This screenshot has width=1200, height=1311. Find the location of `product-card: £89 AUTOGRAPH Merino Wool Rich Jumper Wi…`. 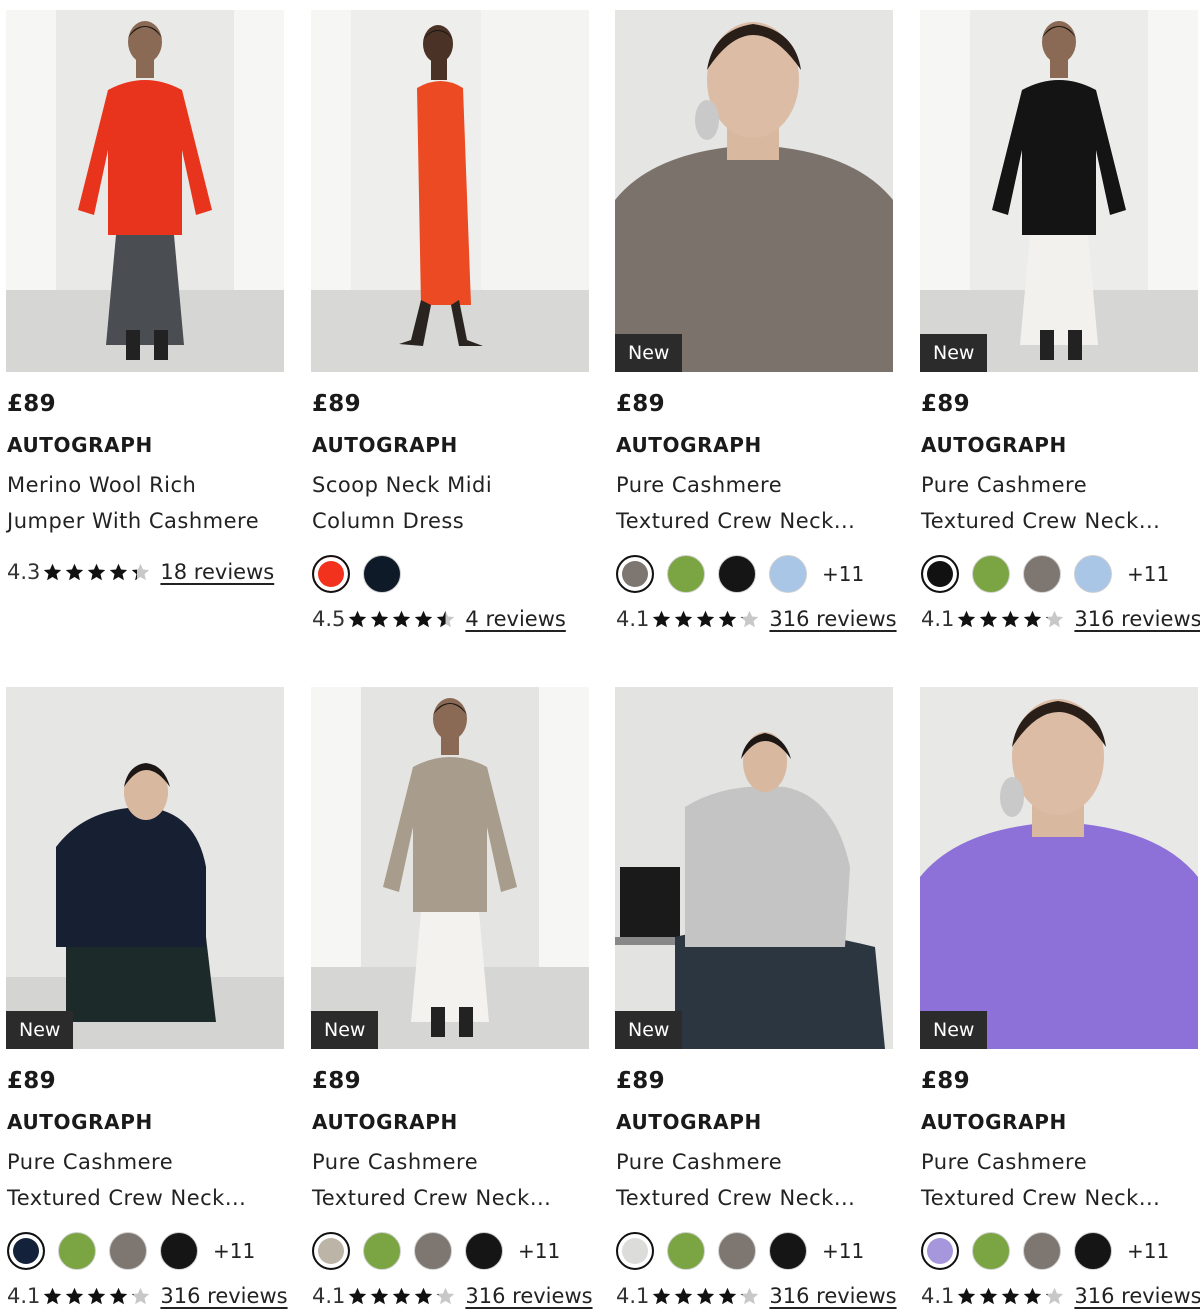

product-card: £89 AUTOGRAPH Merino Wool Rich Jumper Wi… is located at coordinates (145, 297).